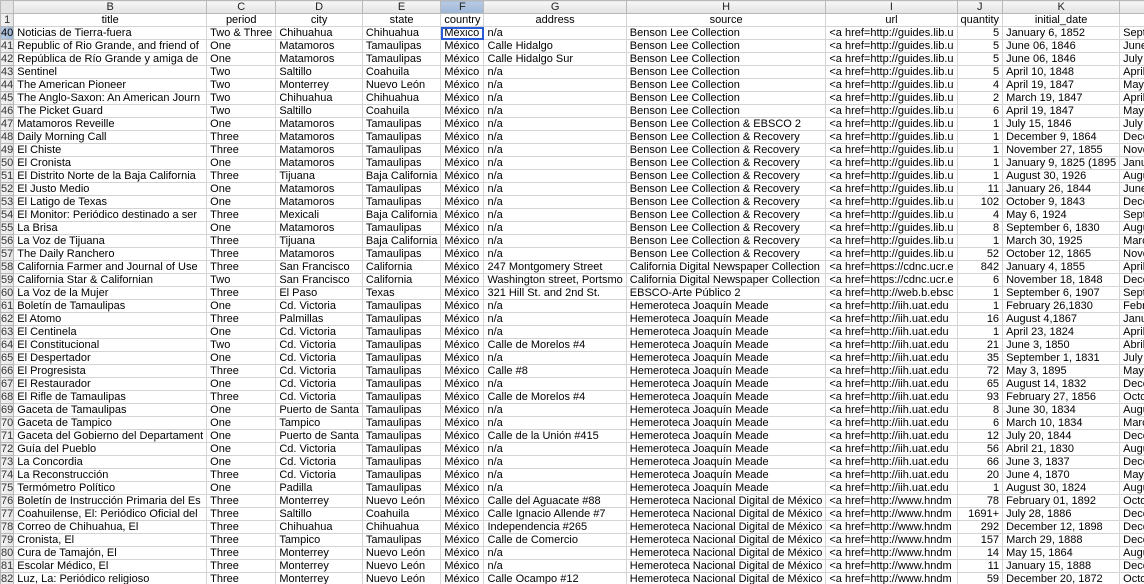  What do you see at coordinates (7, 20) in the screenshot?
I see `row-number: 1` at bounding box center [7, 20].